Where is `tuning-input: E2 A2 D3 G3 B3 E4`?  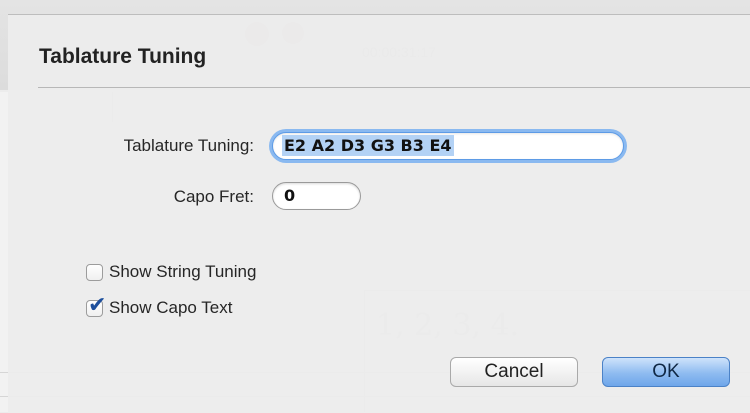 tuning-input: E2 A2 D3 G3 B3 E4 is located at coordinates (448, 146).